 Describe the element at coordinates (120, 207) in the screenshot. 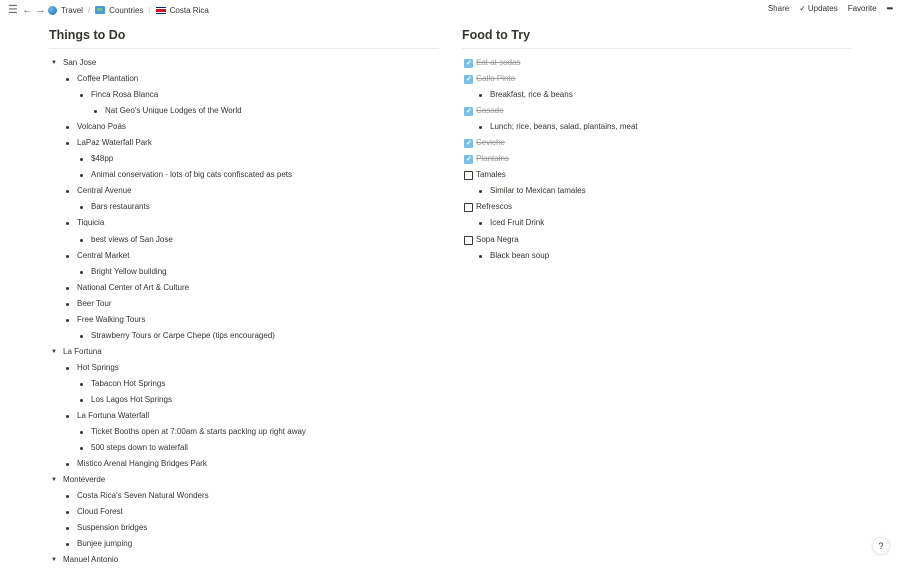

I see `item-text: Bars restaurants` at that location.